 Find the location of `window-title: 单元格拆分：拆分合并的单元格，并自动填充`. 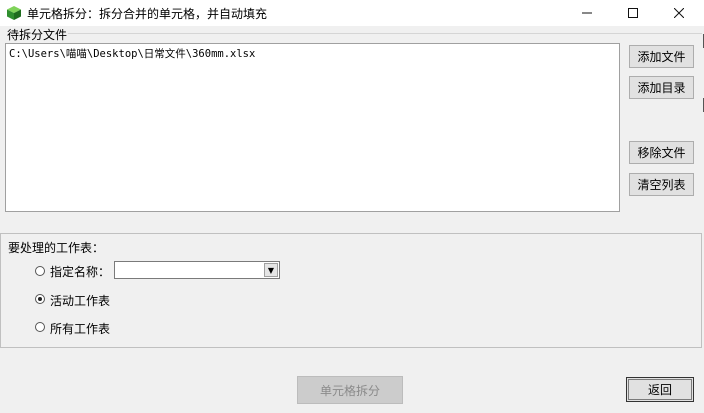

window-title: 单元格拆分：拆分合并的单元格，并自动填充 is located at coordinates (147, 14).